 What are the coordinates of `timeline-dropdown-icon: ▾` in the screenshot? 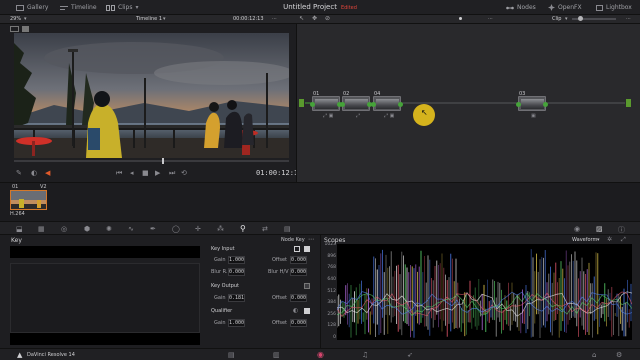 It's located at (164, 19).